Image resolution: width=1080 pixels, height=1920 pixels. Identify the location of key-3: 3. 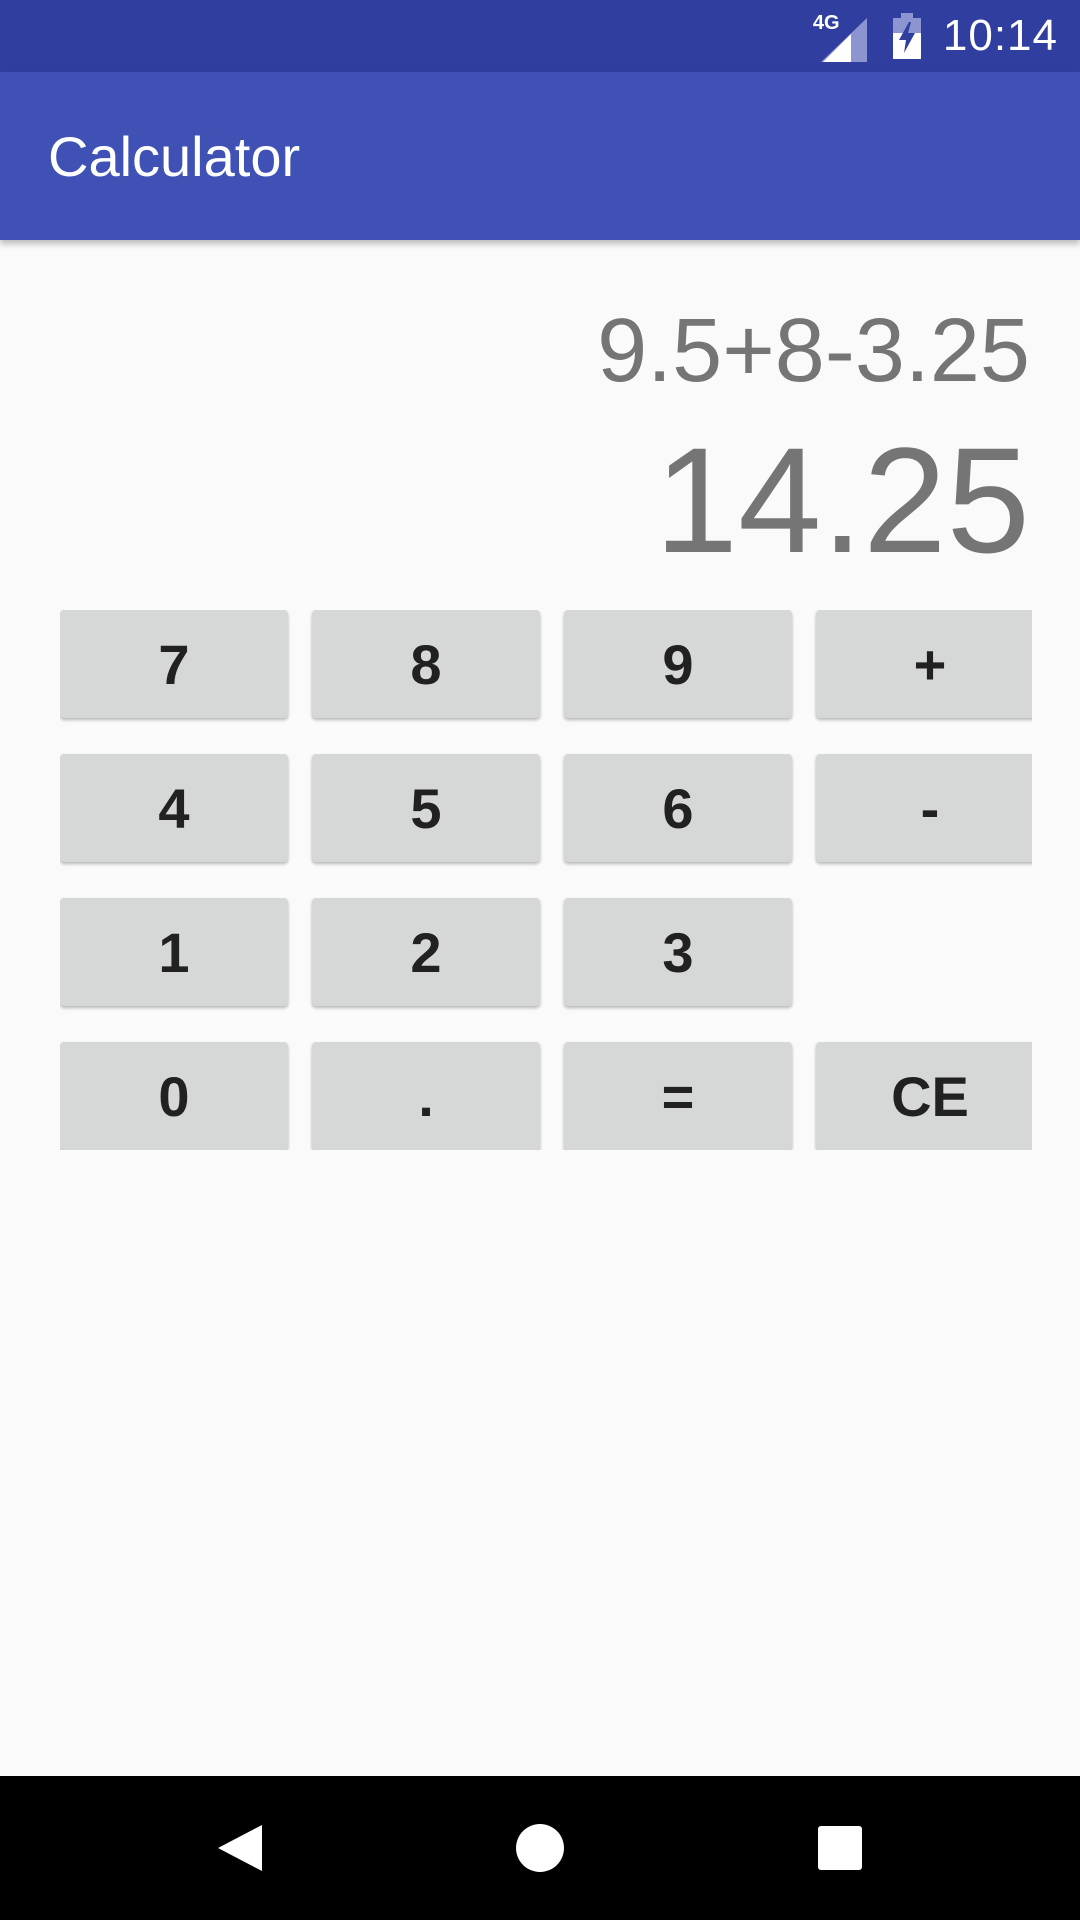
(678, 952).